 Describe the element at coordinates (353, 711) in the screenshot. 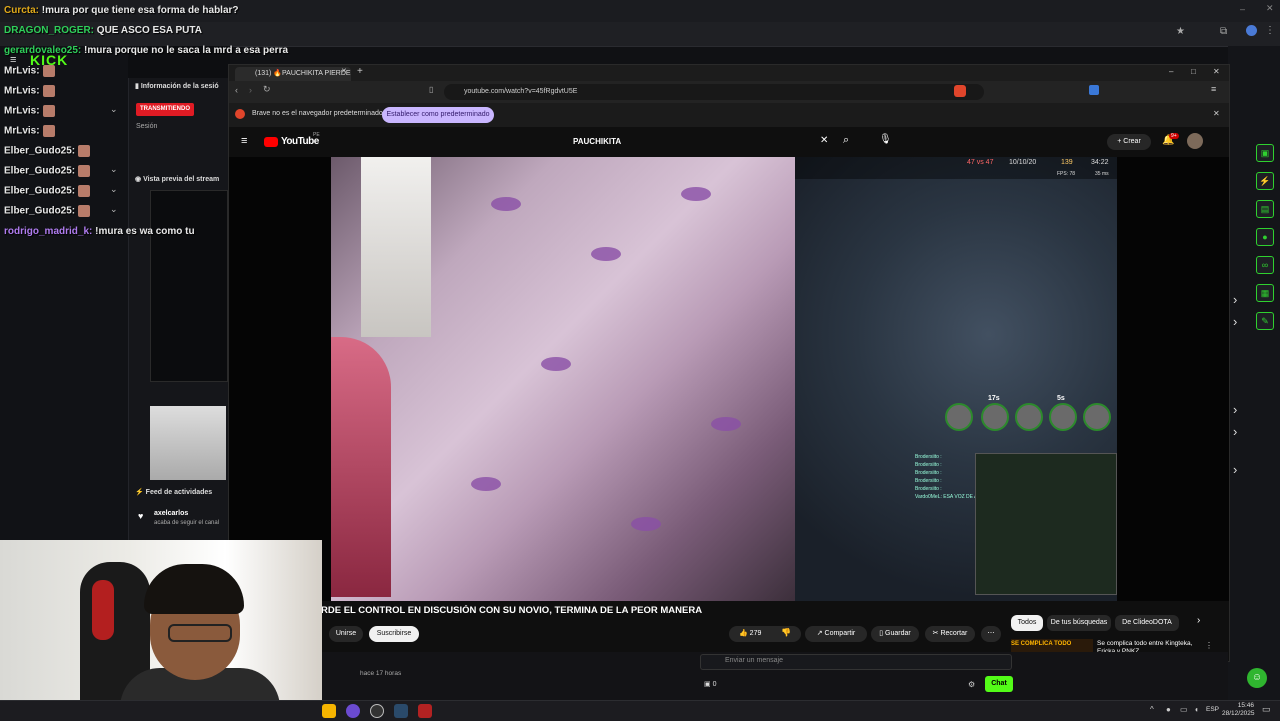

I see `app-icon` at that location.